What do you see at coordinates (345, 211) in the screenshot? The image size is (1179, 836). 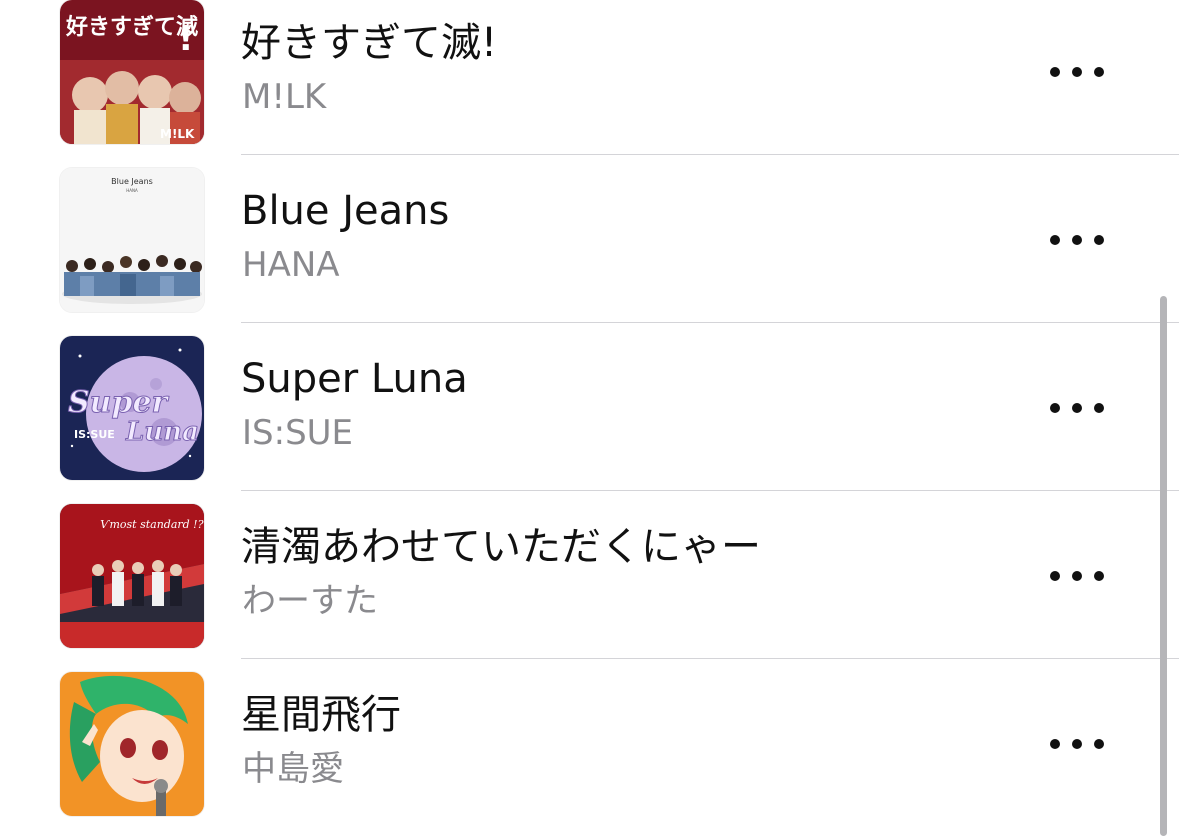 I see `song-title: Blue Jeans` at bounding box center [345, 211].